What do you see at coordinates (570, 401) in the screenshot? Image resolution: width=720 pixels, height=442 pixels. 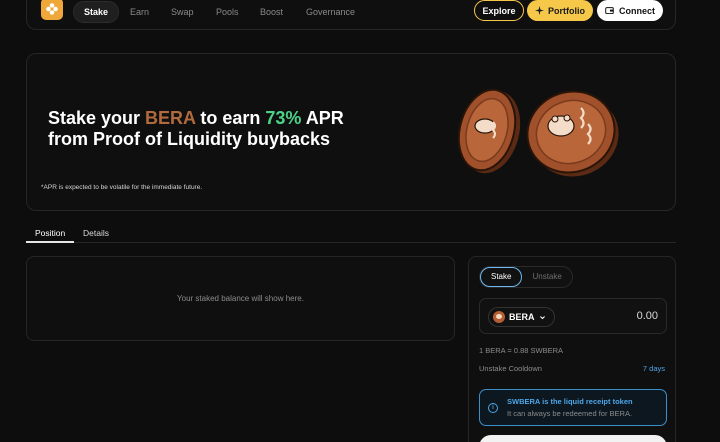 I see `info-title: SWBERA is the liquid receipt token` at bounding box center [570, 401].